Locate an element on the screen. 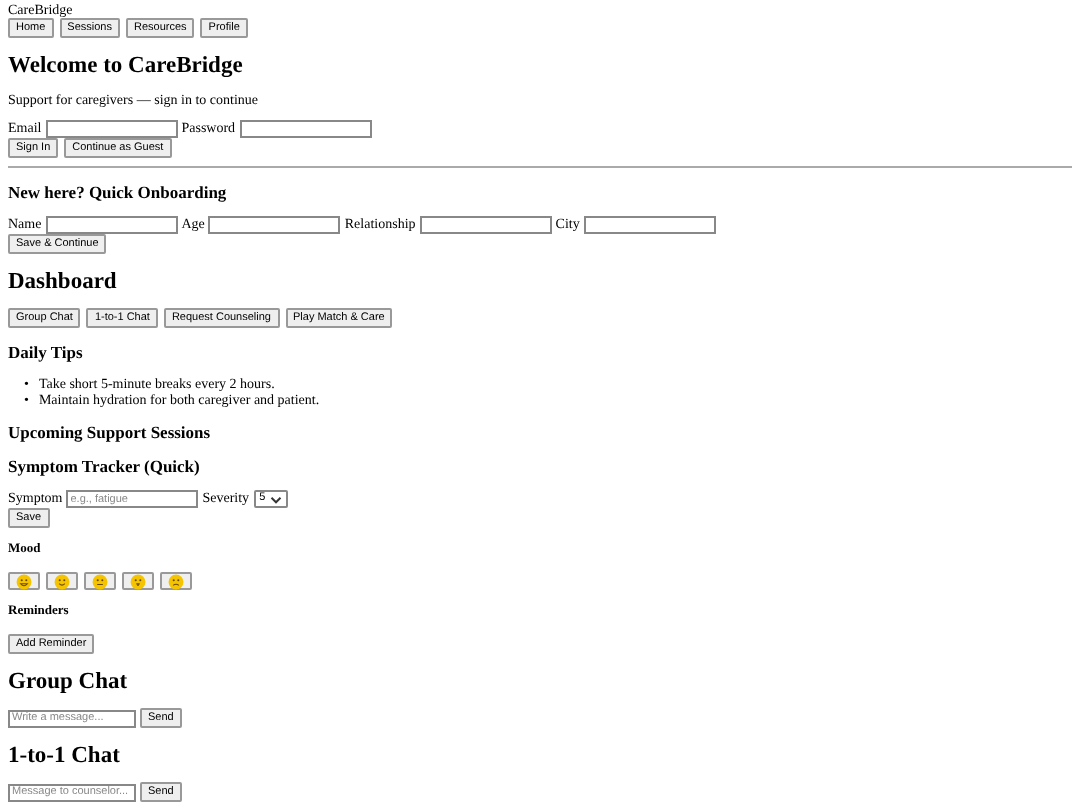 The image size is (1080, 810). page-heading: Dashboard is located at coordinates (63, 282).